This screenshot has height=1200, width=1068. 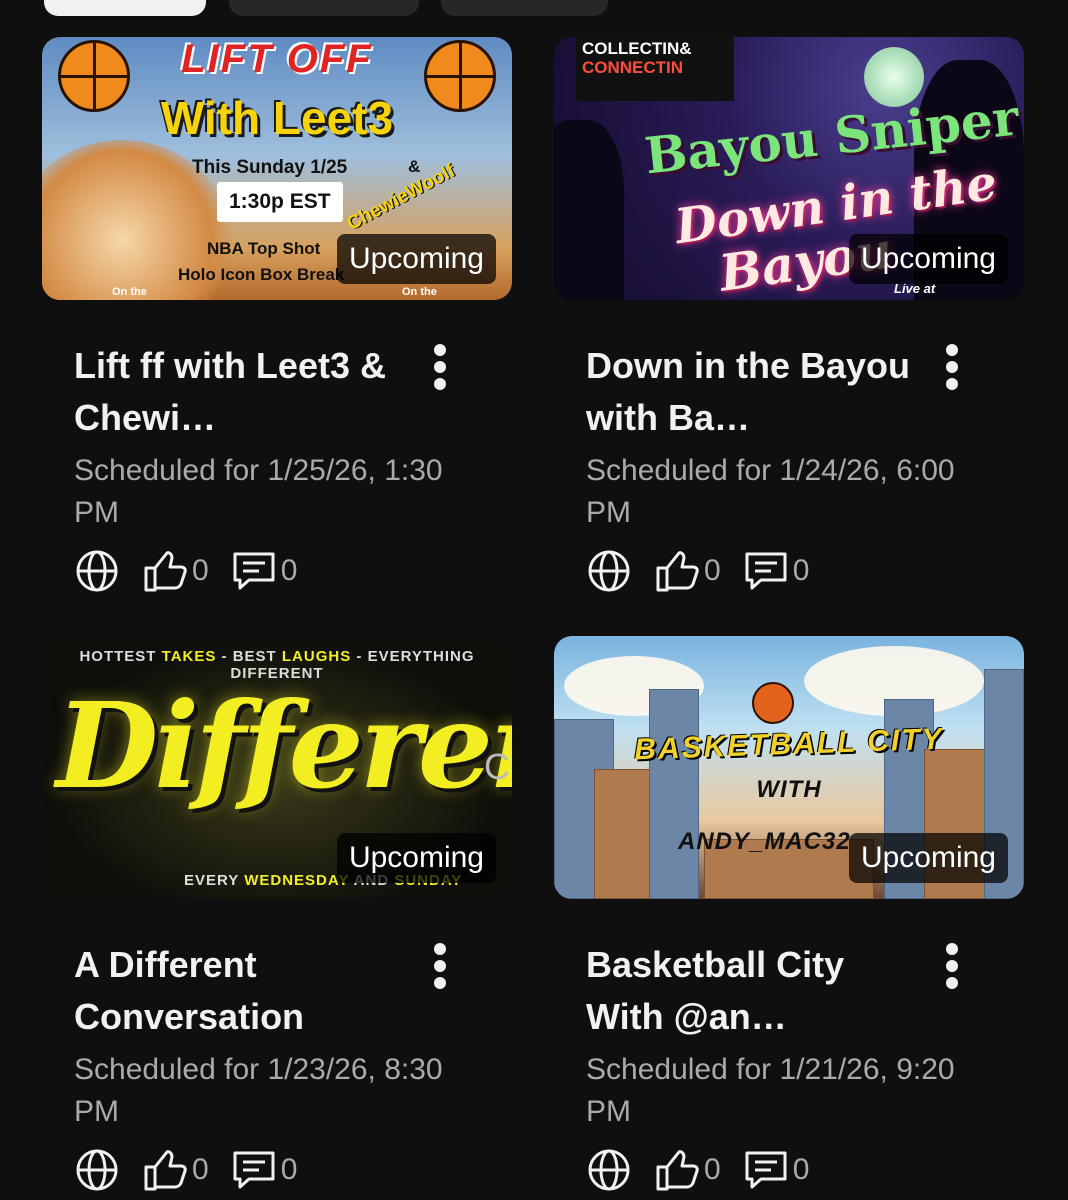 I want to click on scheduled-time: Scheduled for 1/21/26, 9:20 PM, so click(x=770, y=1090).